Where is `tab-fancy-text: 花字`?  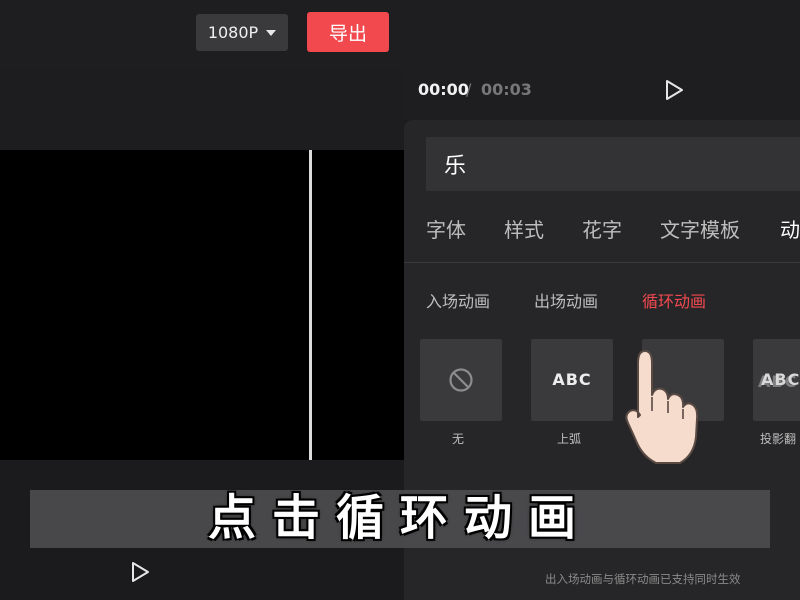
tab-fancy-text: 花字 is located at coordinates (602, 228).